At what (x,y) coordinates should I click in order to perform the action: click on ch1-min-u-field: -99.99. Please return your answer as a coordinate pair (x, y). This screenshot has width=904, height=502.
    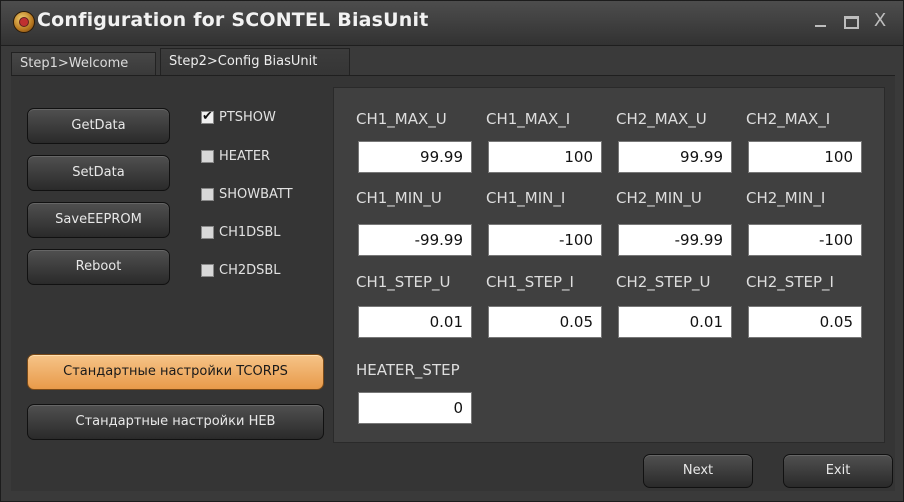
    Looking at the image, I should click on (415, 240).